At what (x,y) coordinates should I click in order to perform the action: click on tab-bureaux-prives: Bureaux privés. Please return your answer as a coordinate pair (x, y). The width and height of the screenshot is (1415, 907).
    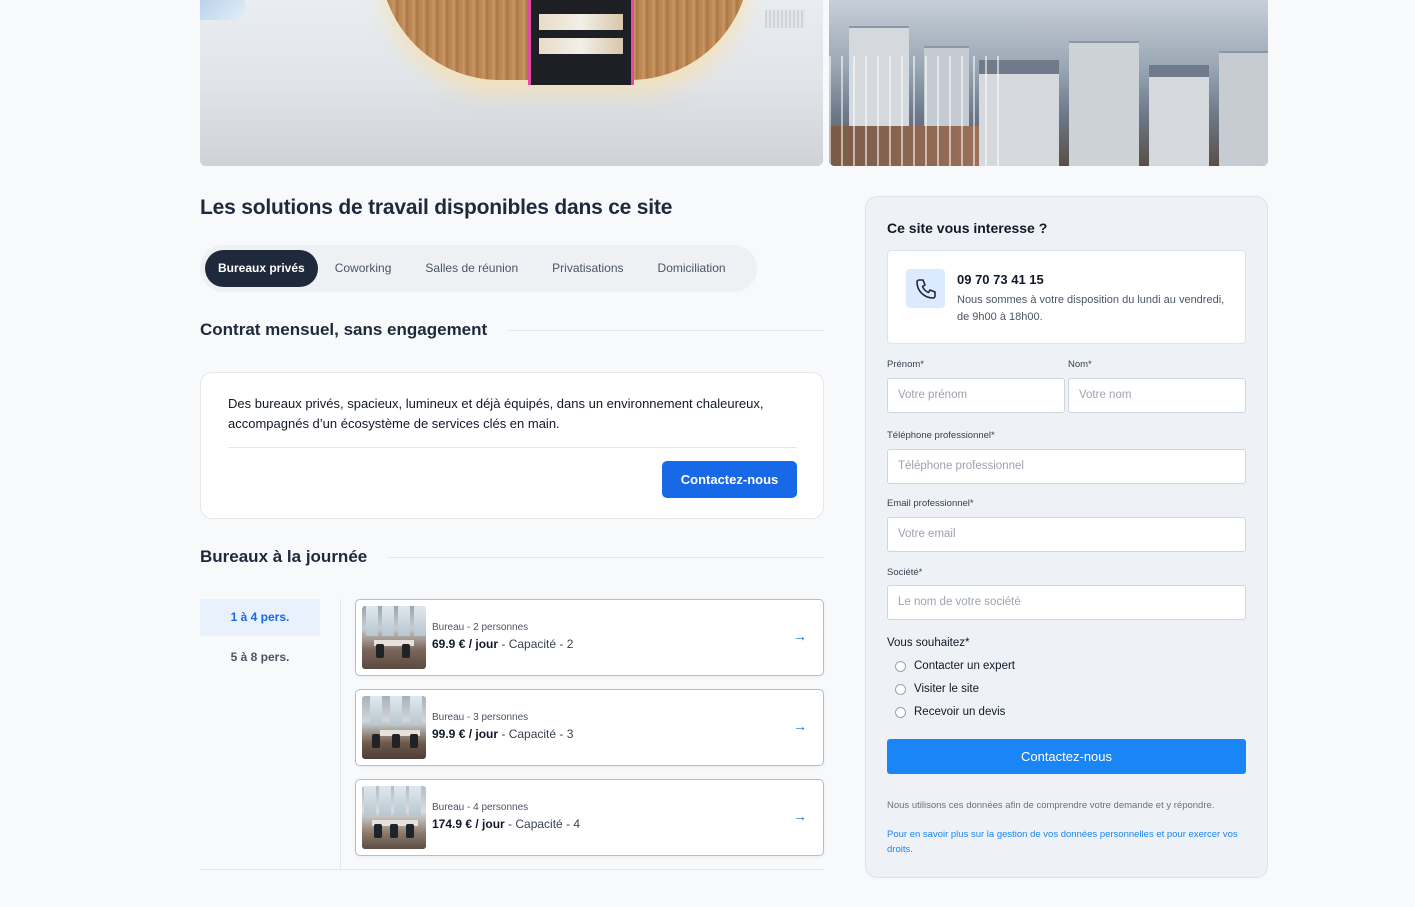
    Looking at the image, I should click on (261, 268).